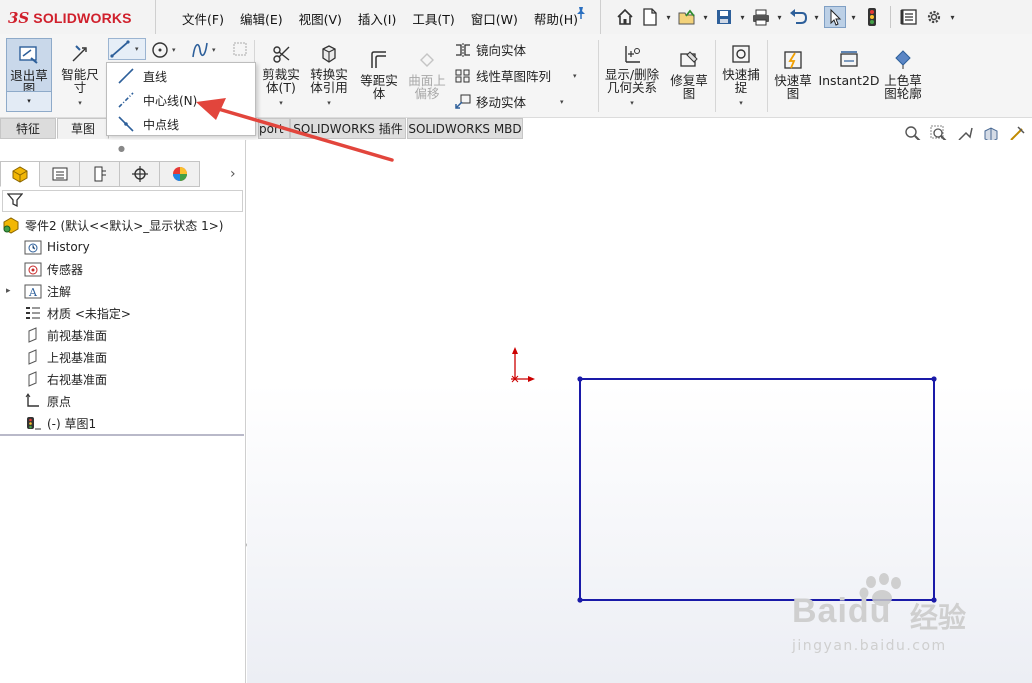 The image size is (1032, 683). I want to click on tree-item-sketch1-label: (-) 草图1, so click(72, 423).